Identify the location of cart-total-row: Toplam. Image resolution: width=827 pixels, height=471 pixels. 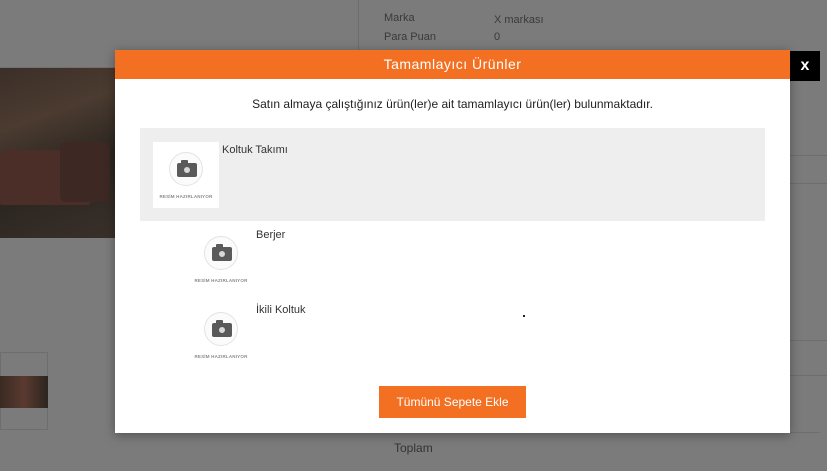
(600, 451).